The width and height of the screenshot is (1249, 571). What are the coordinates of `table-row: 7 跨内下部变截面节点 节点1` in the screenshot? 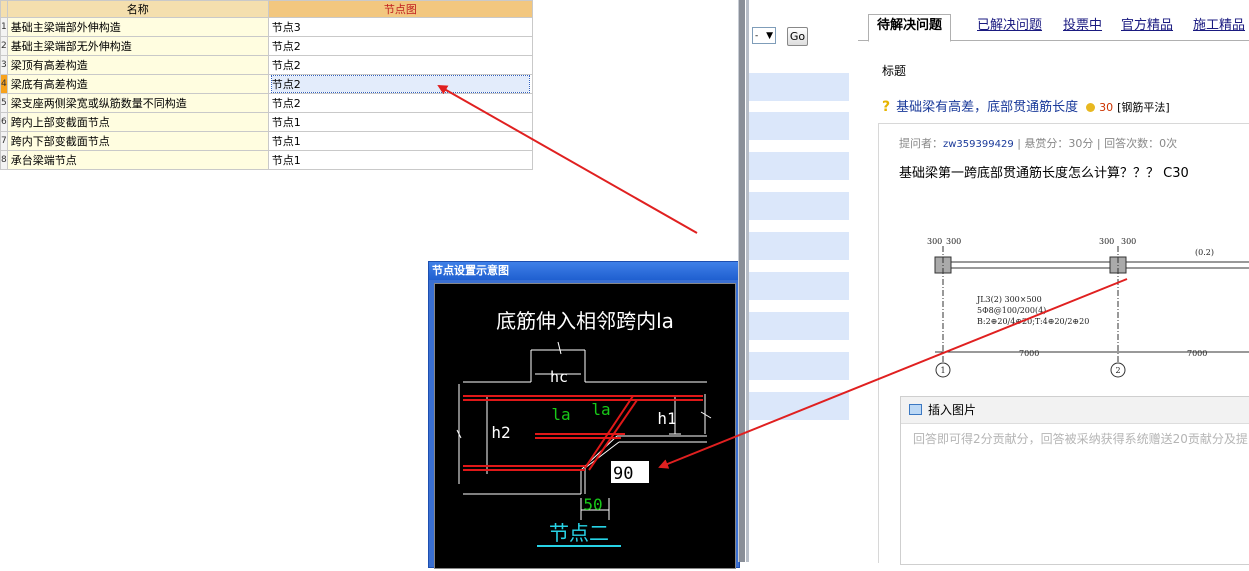 It's located at (267, 141).